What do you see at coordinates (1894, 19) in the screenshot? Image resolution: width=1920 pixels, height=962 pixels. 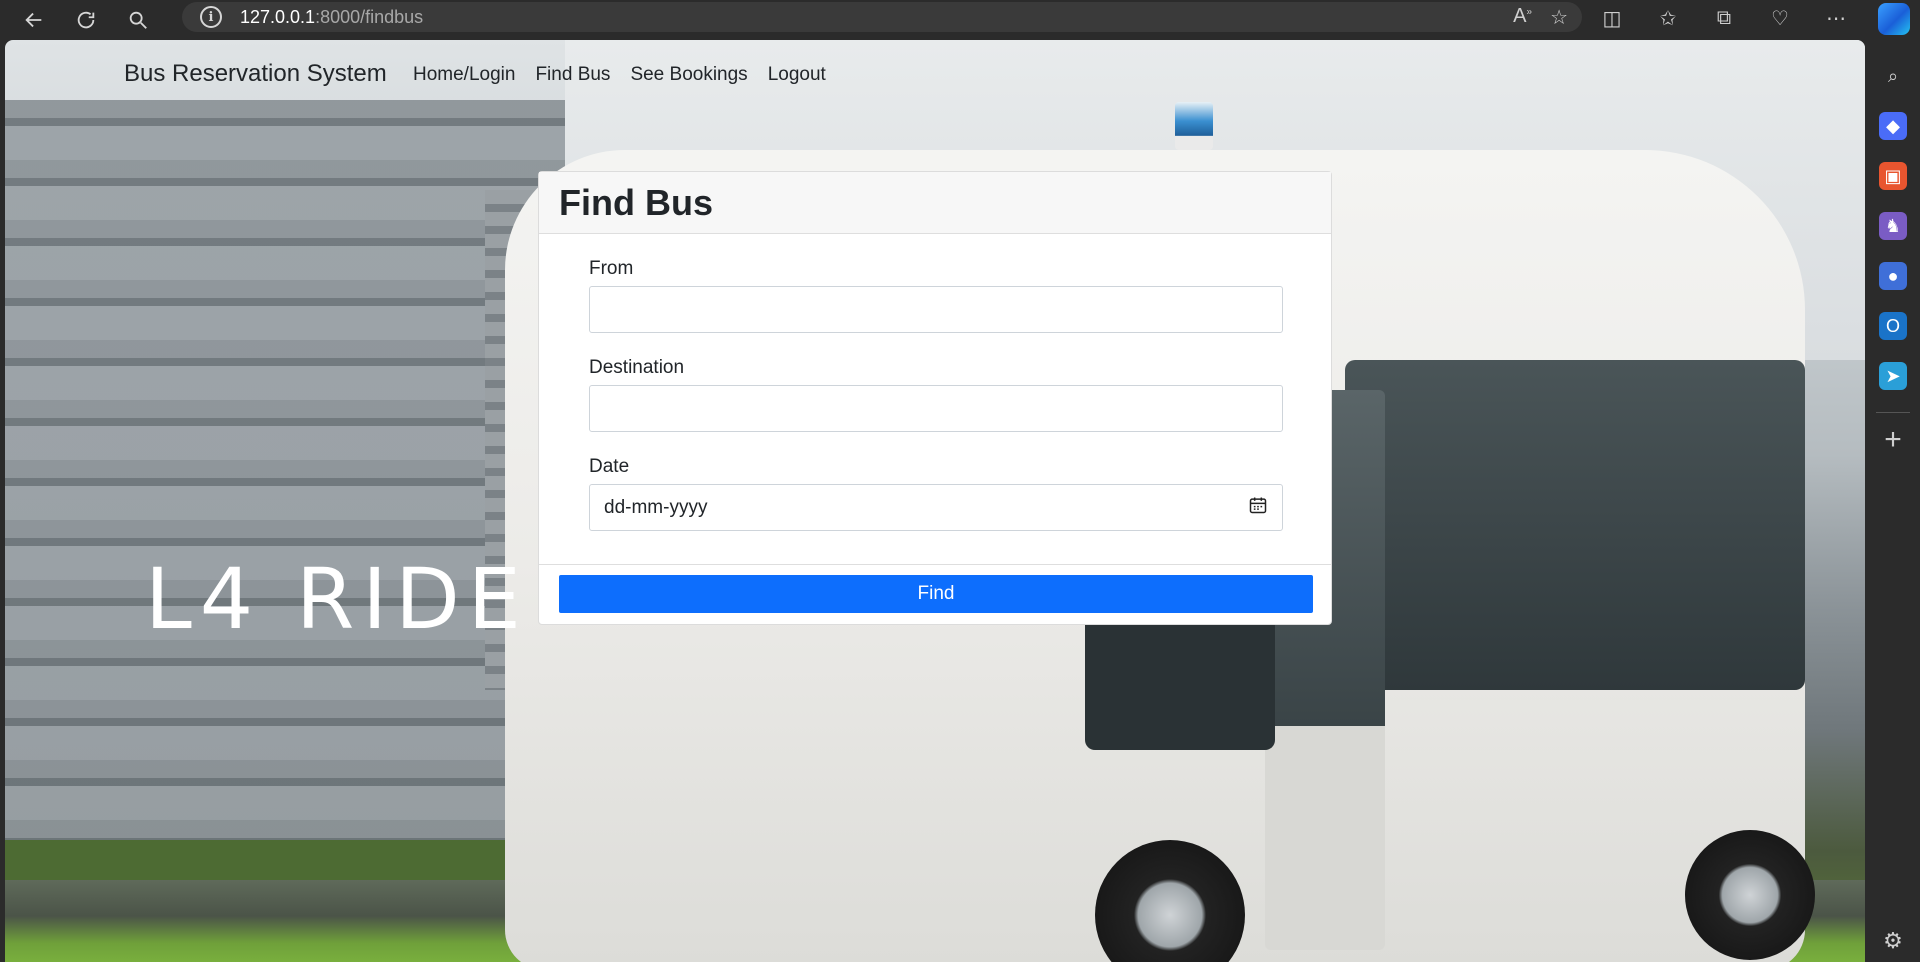 I see `copilot-icon` at bounding box center [1894, 19].